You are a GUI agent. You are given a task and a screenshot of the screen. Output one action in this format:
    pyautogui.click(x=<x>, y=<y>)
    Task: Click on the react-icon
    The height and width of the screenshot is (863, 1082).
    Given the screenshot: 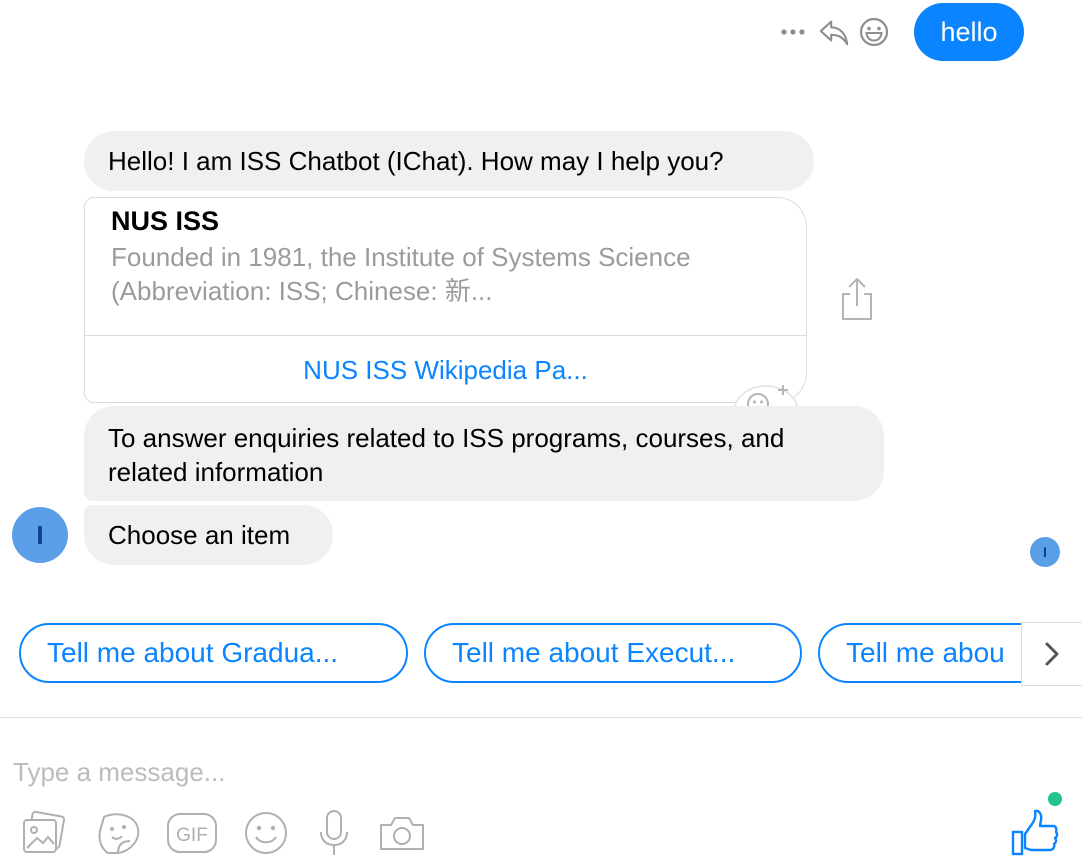 What is the action you would take?
    pyautogui.click(x=874, y=32)
    